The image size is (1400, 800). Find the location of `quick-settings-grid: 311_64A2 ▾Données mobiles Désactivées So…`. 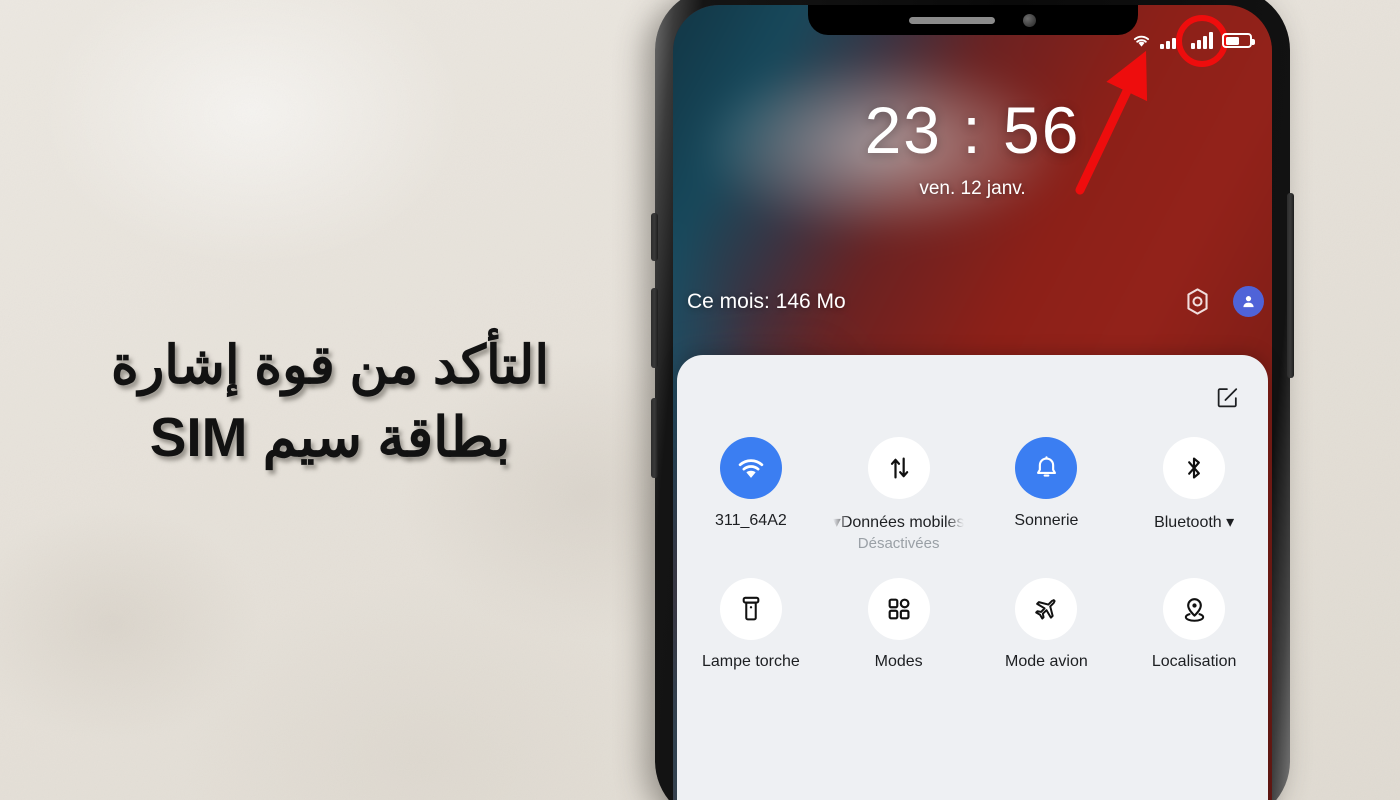

quick-settings-grid: 311_64A2 ▾Données mobiles Désactivées So… is located at coordinates (972, 554).